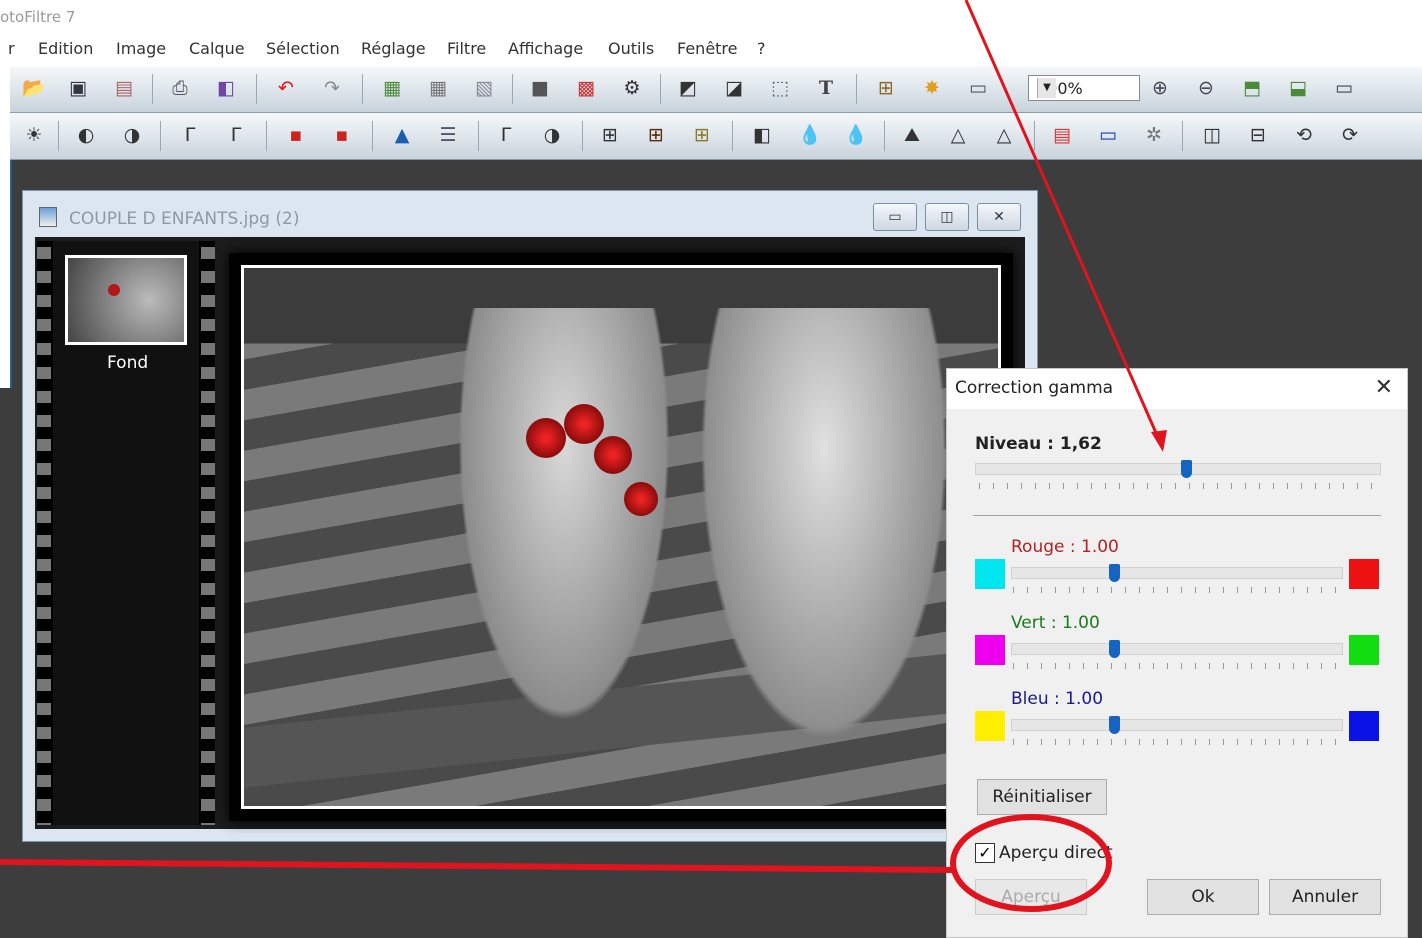 This screenshot has width=1422, height=938. Describe the element at coordinates (947, 217) in the screenshot. I see `restore-button: ◫` at that location.